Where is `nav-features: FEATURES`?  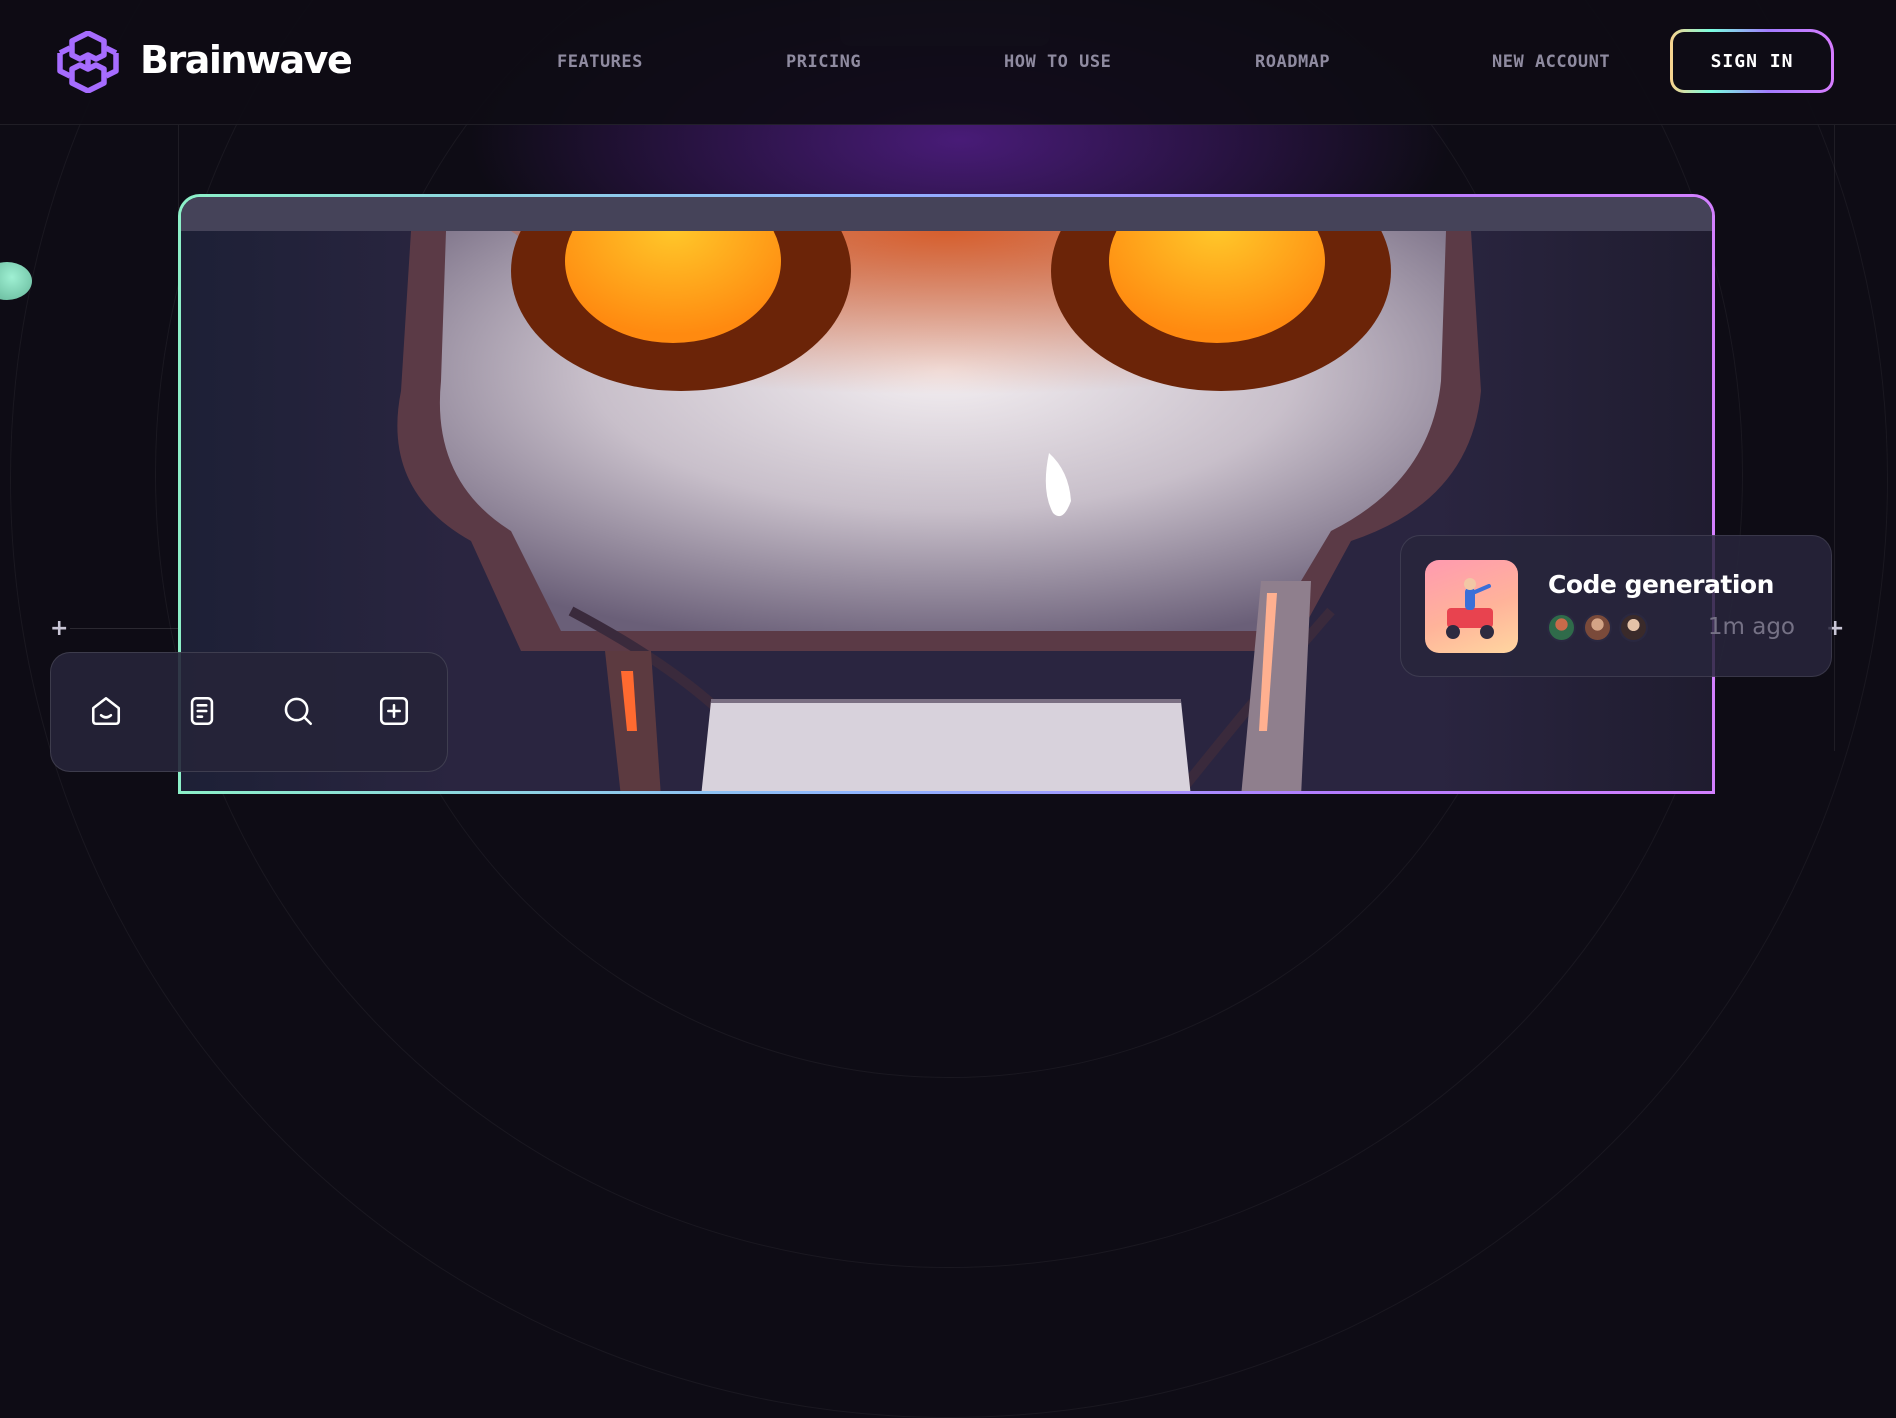
nav-features: FEATURES is located at coordinates (600, 62).